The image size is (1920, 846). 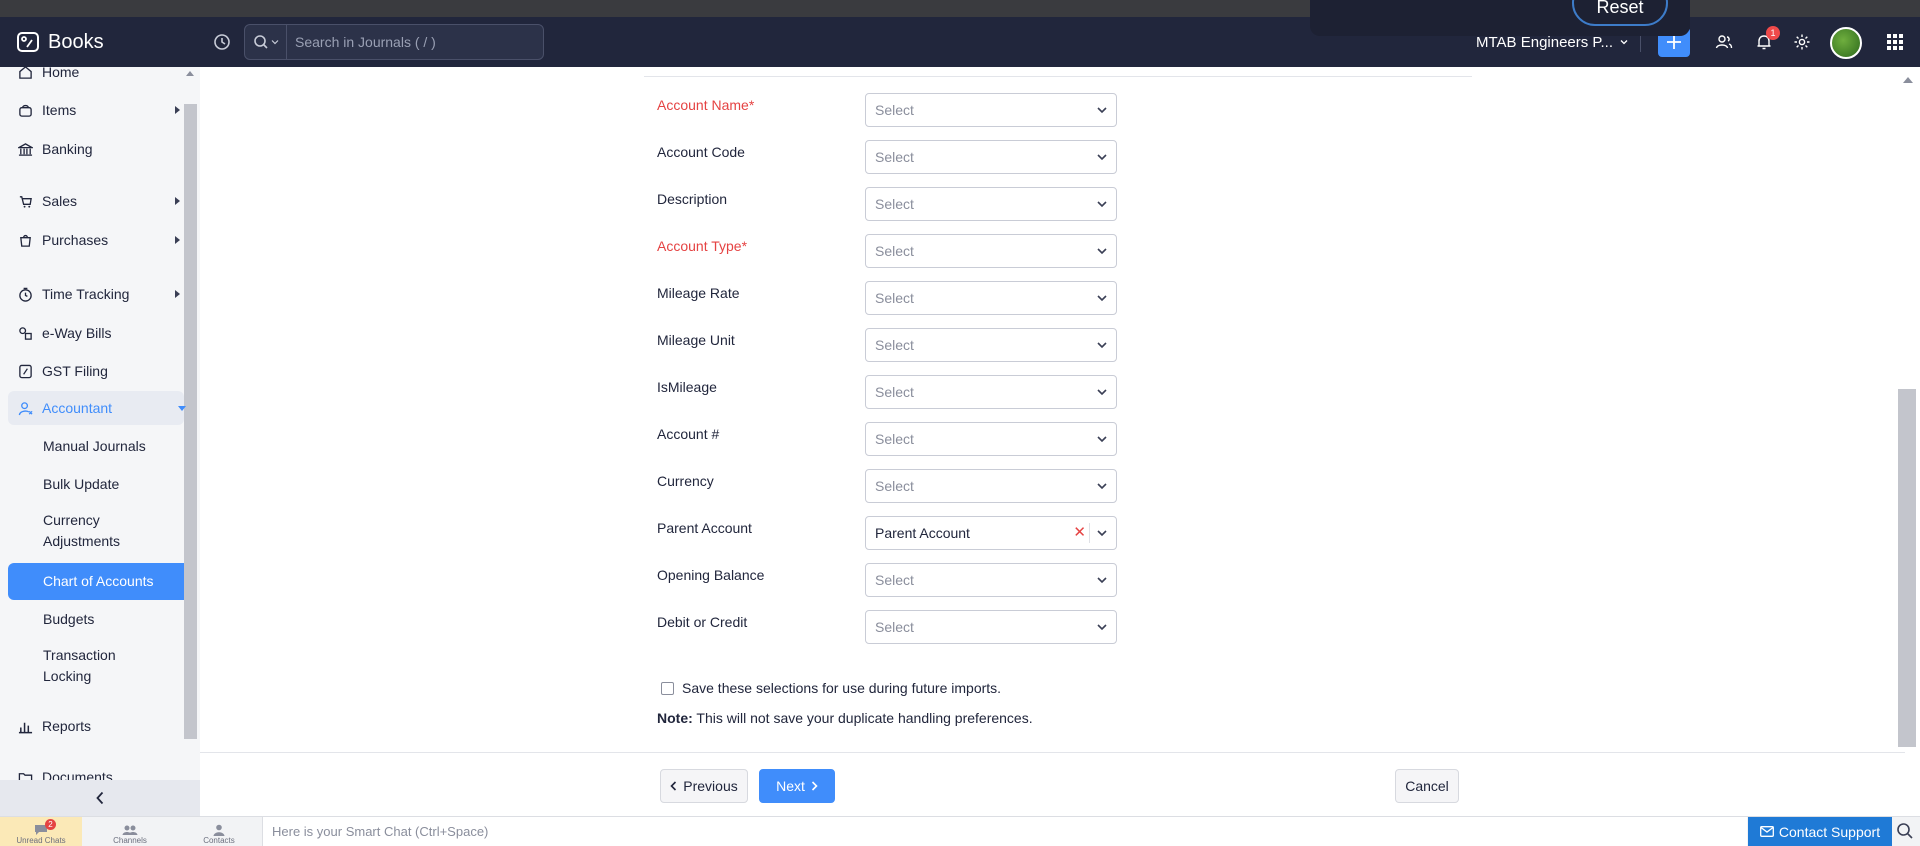 What do you see at coordinates (92, 333) in the screenshot?
I see `sidebar-item-eway-bills: e-Way Bills` at bounding box center [92, 333].